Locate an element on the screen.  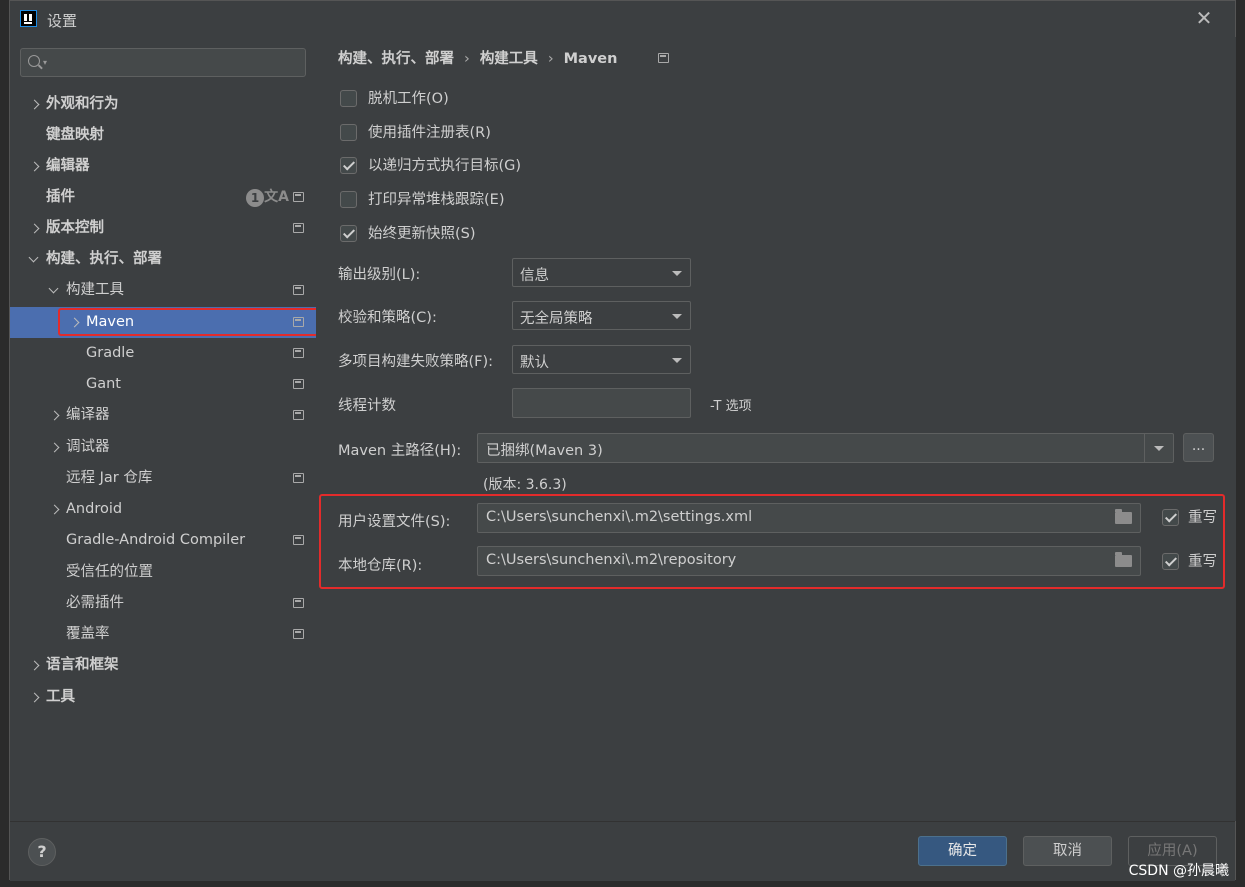
checksum-policy-label: 校验和策略(C): is located at coordinates (387, 318).